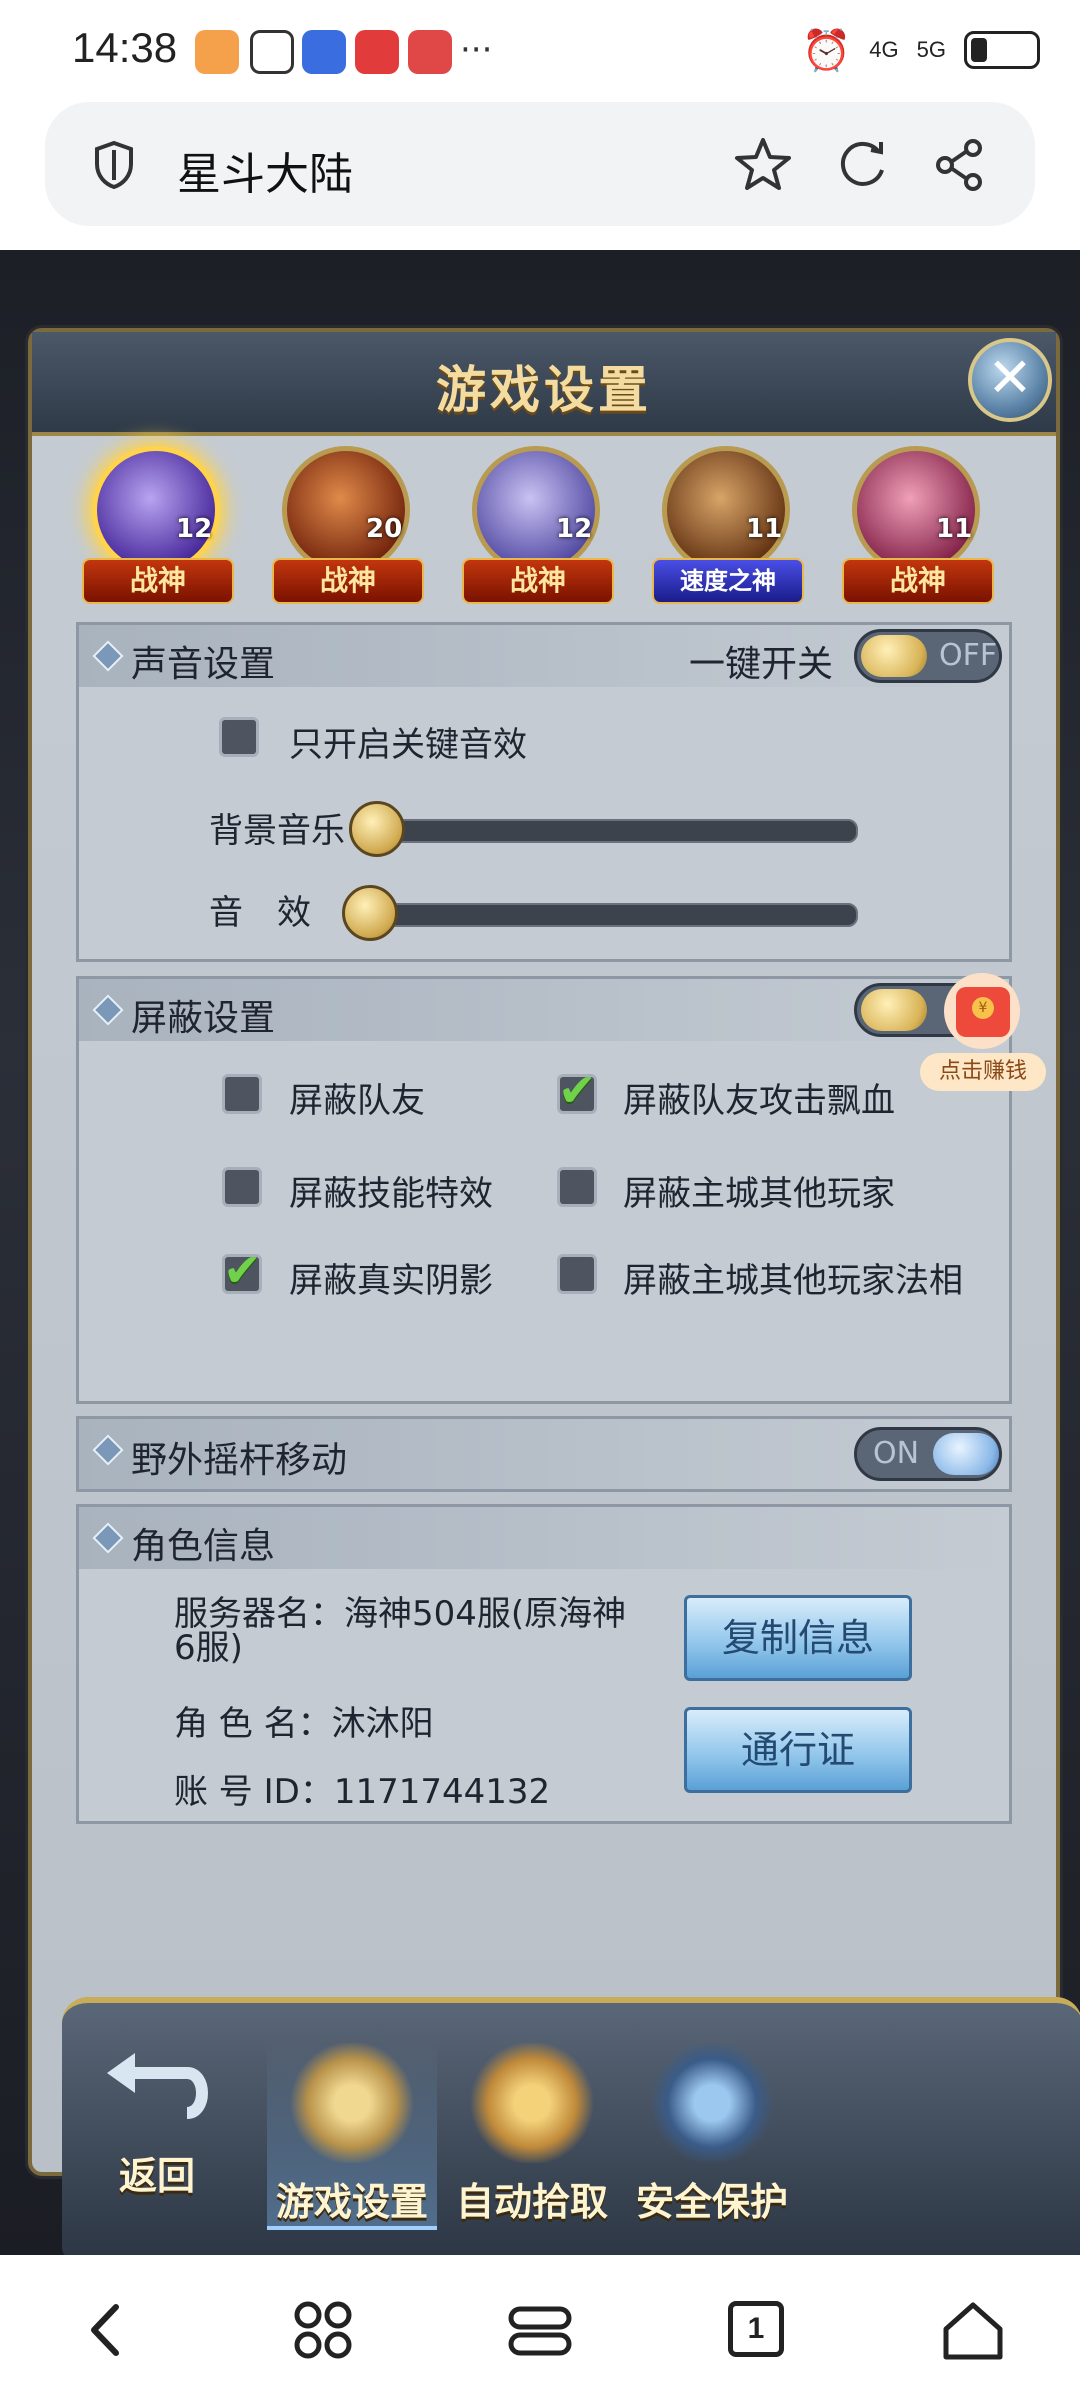  I want to click on nav-auto-pickup: 自动拾取, so click(532, 2134).